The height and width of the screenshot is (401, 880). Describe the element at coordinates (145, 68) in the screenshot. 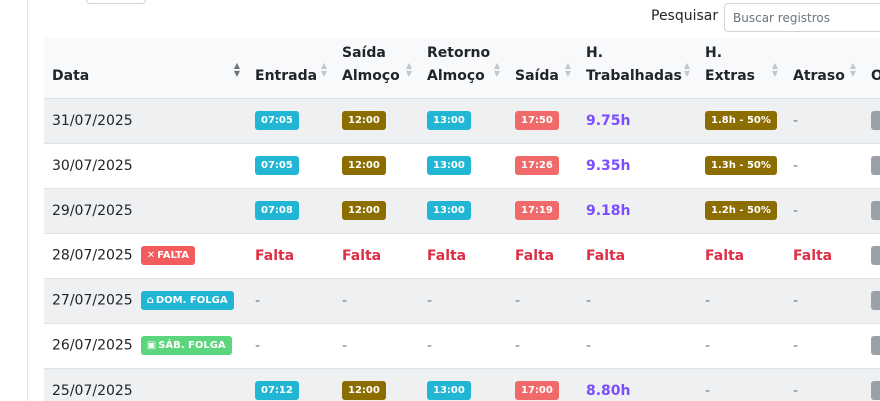

I see `col-header-data: Data ▲ ▼` at that location.